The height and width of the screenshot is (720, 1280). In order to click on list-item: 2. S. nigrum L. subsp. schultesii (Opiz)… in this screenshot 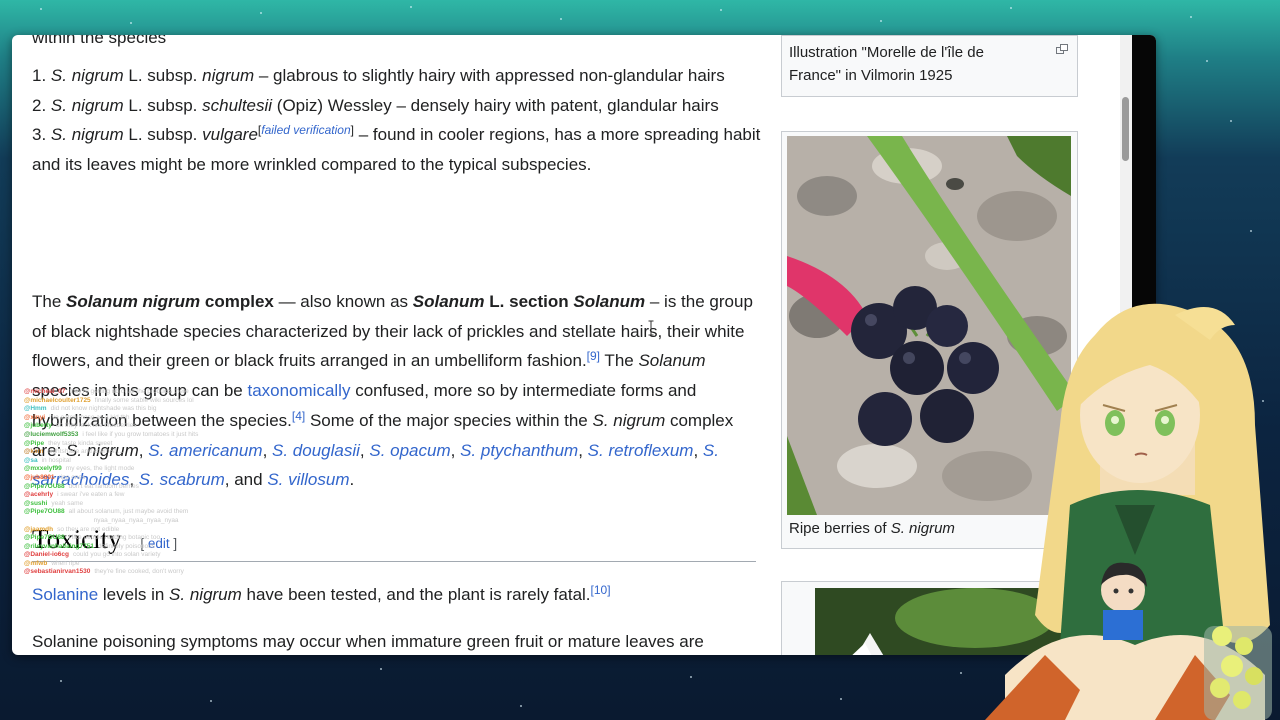, I will do `click(397, 106)`.